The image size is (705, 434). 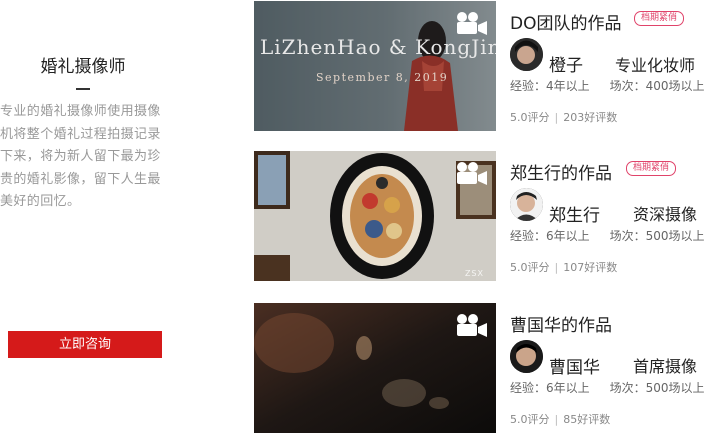 I want to click on experience-text: 经验：4年以上, so click(x=550, y=86).